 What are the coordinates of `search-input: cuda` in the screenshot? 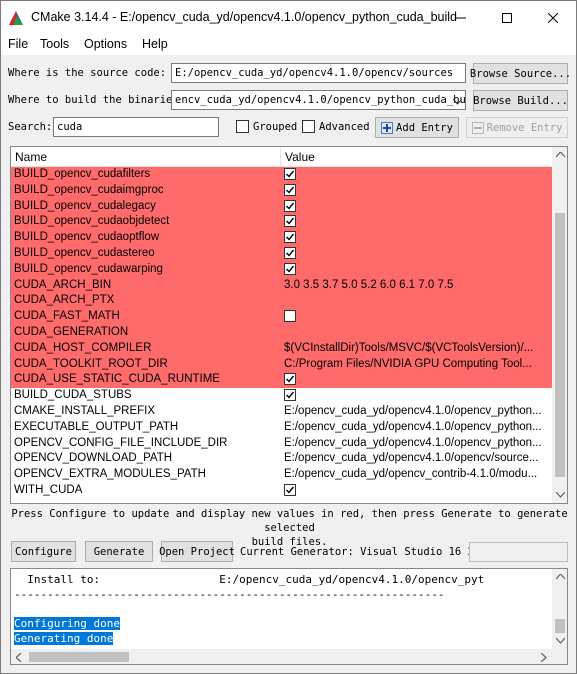 It's located at (136, 127).